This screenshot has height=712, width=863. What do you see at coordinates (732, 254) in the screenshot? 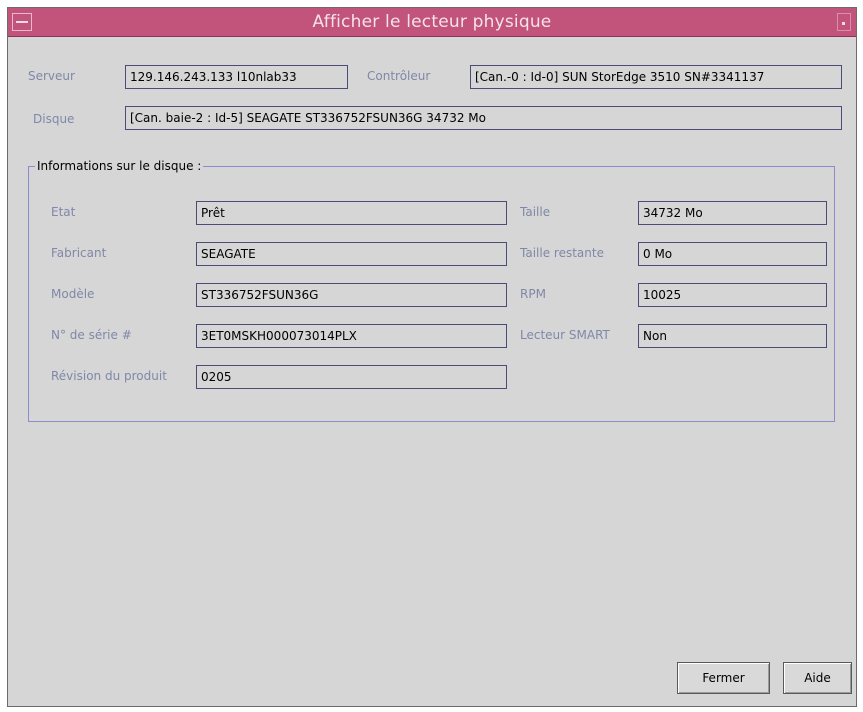
I see `taille-restante-field: 0 Mo` at bounding box center [732, 254].